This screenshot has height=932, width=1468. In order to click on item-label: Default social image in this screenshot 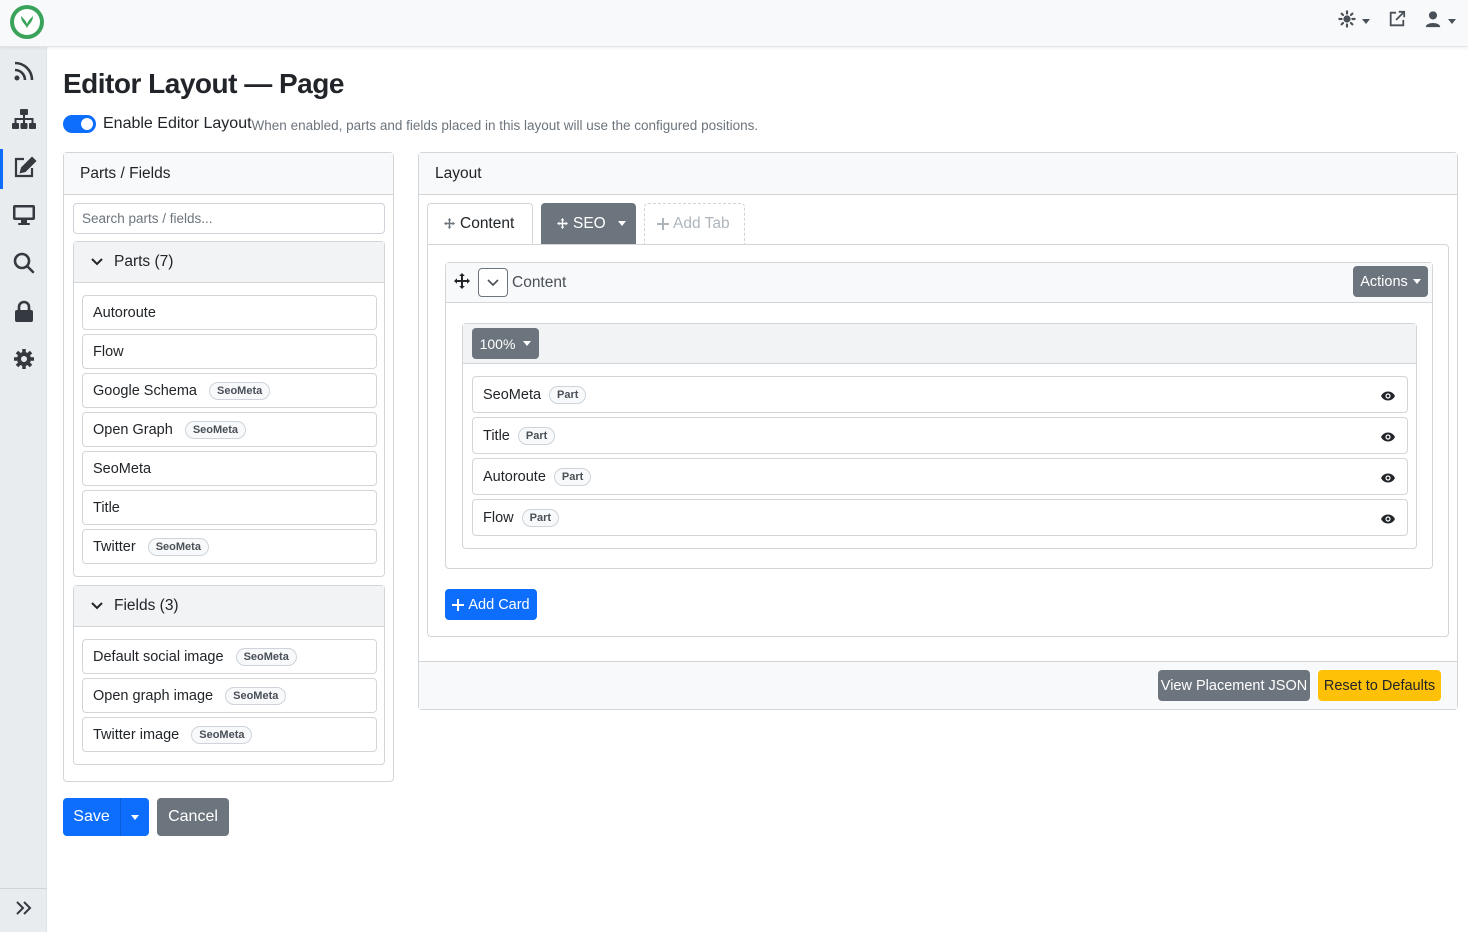, I will do `click(158, 656)`.